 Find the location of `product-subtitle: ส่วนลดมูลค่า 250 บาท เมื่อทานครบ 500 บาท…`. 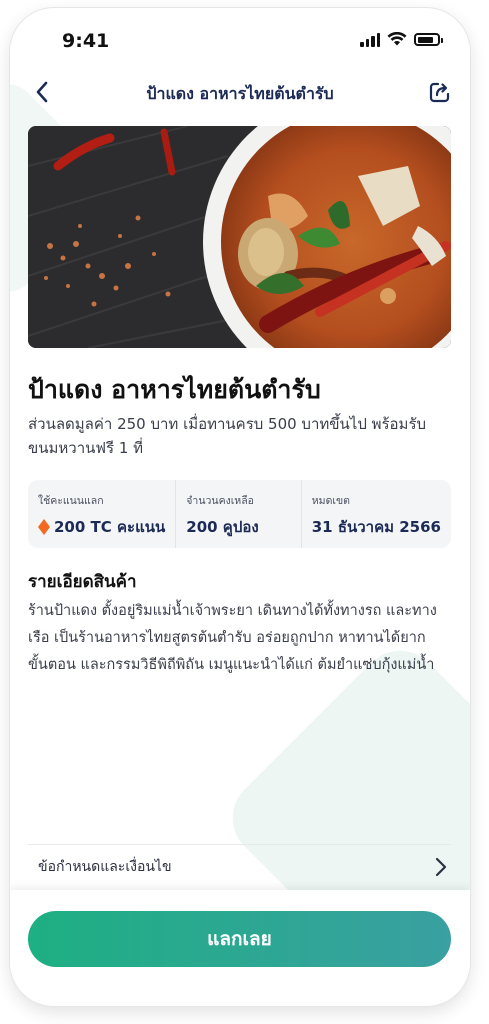

product-subtitle: ส่วนลดมูลค่า 250 บาท เมื่อทานครบ 500 บาท… is located at coordinates (227, 436).